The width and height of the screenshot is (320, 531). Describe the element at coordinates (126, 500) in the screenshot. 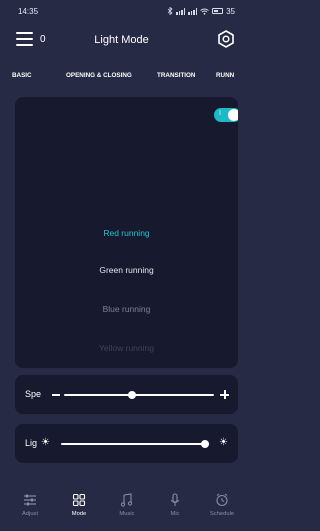

I see `music-icon` at that location.